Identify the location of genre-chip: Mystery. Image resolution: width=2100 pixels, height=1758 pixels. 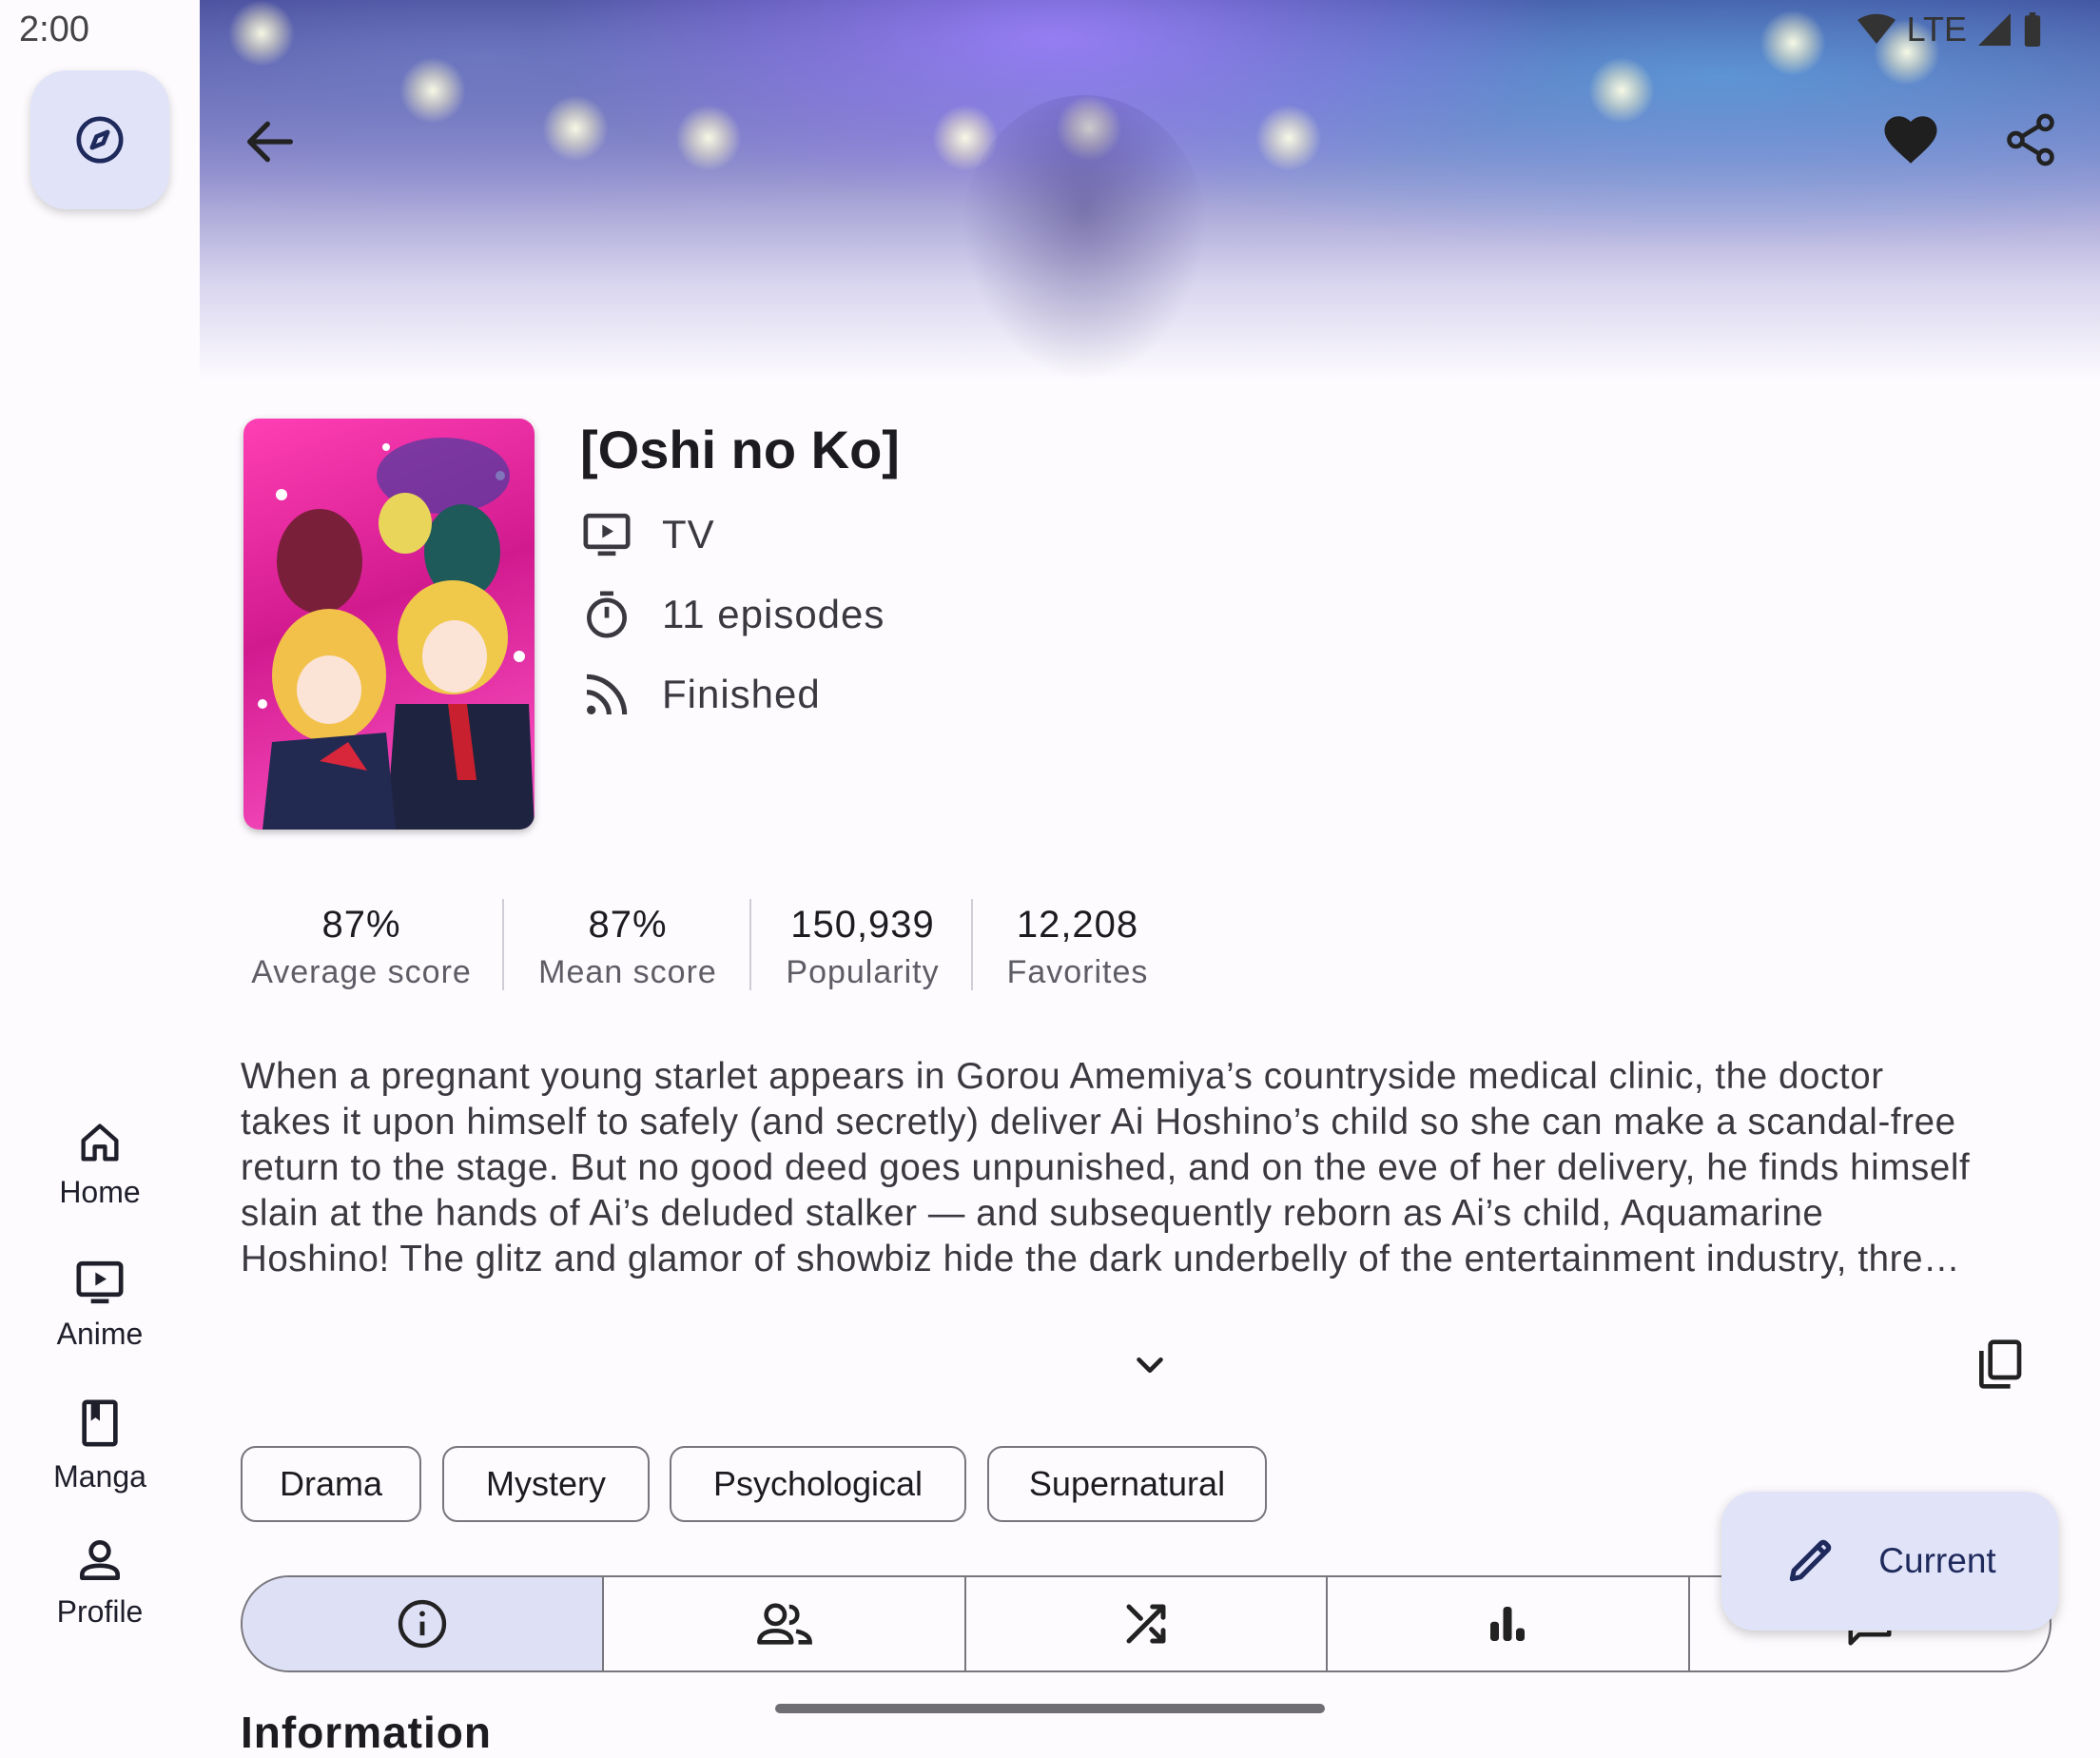
(546, 1484).